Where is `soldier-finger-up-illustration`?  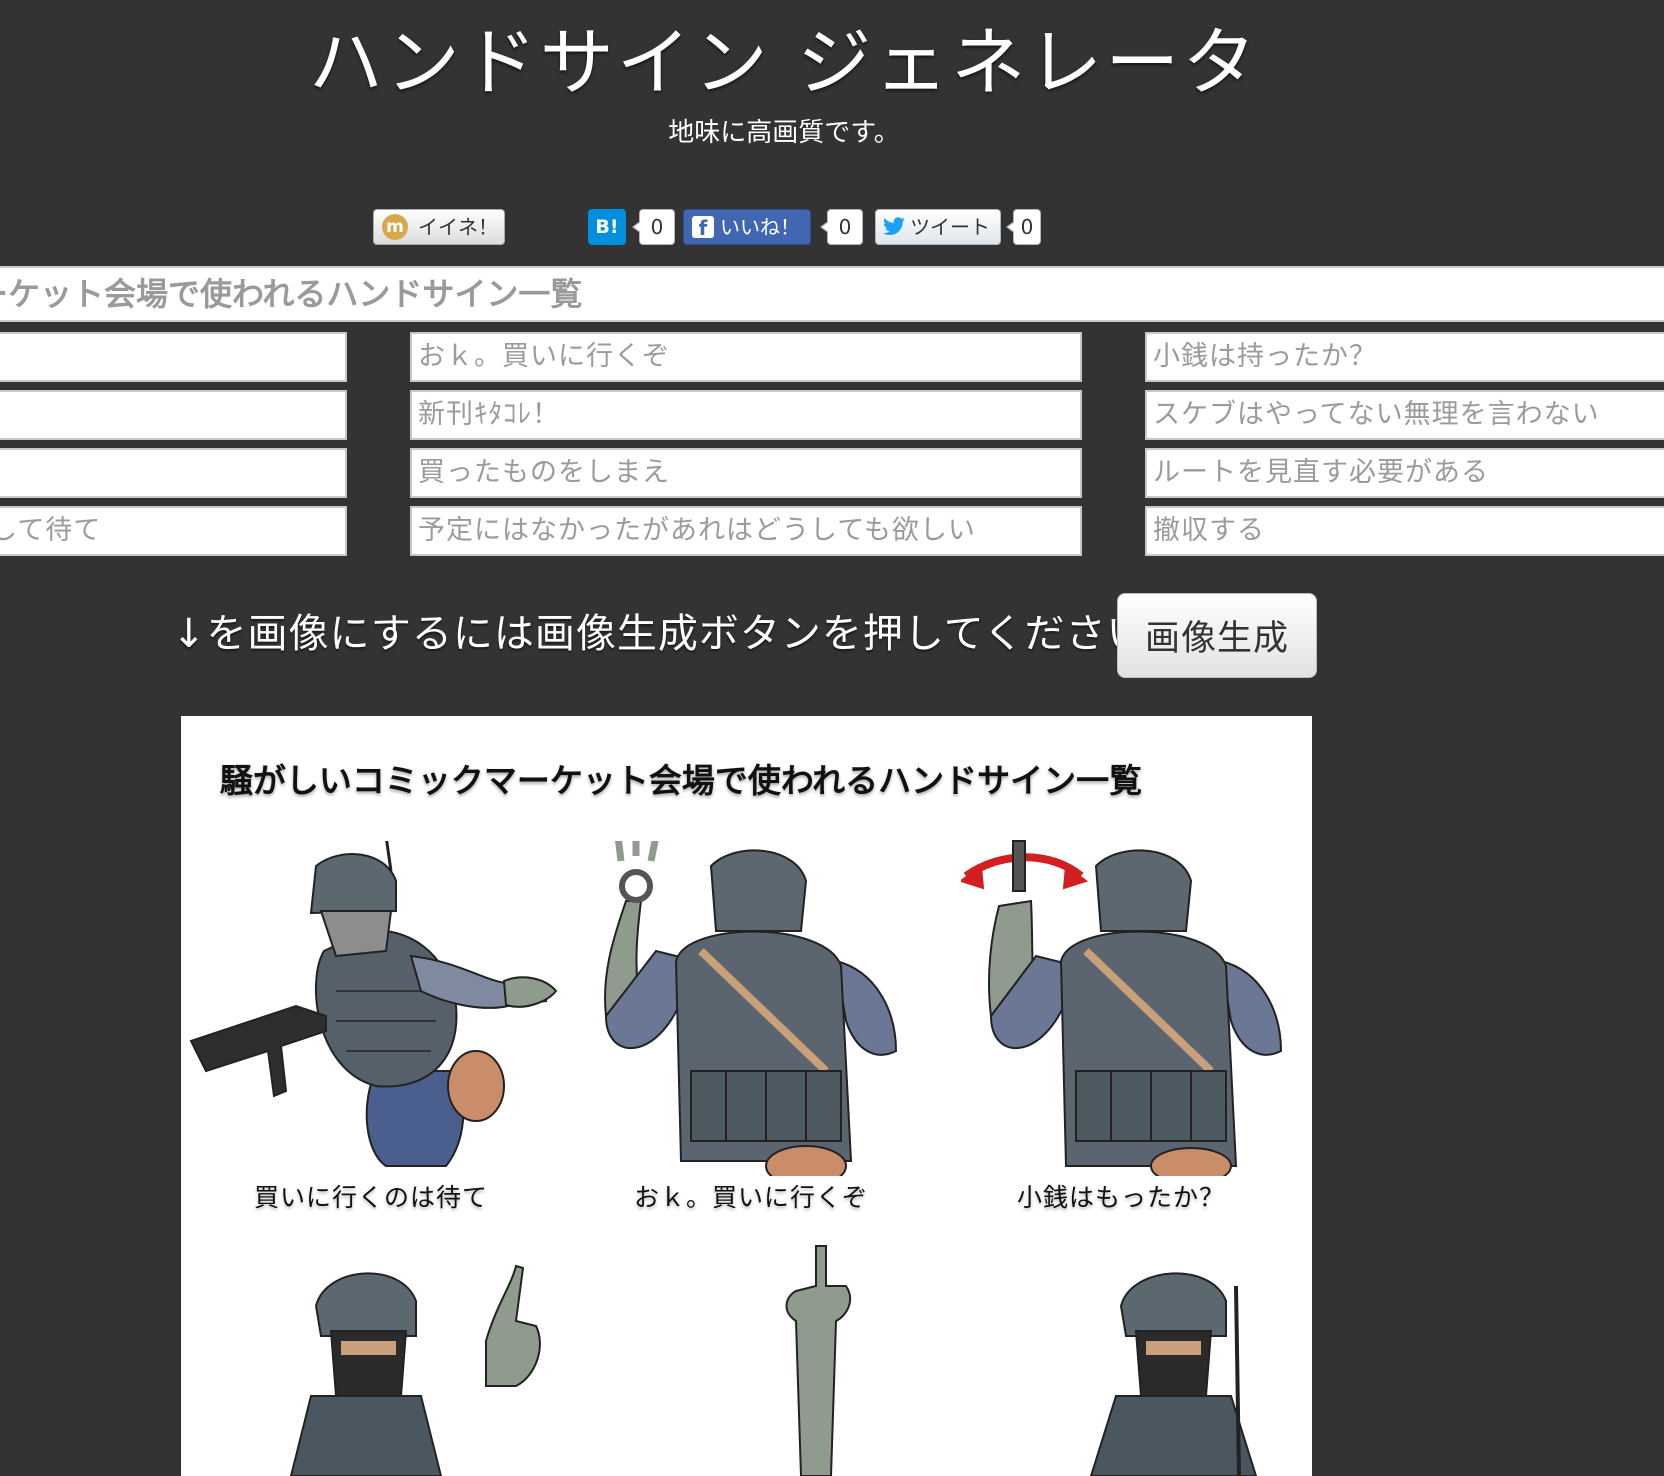 soldier-finger-up-illustration is located at coordinates (415, 1370).